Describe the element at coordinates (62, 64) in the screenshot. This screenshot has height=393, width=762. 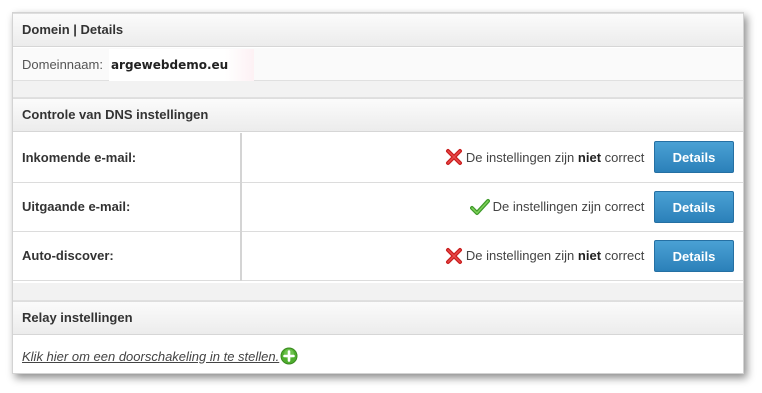
I see `domain-name-label: Domeinnaam:` at that location.